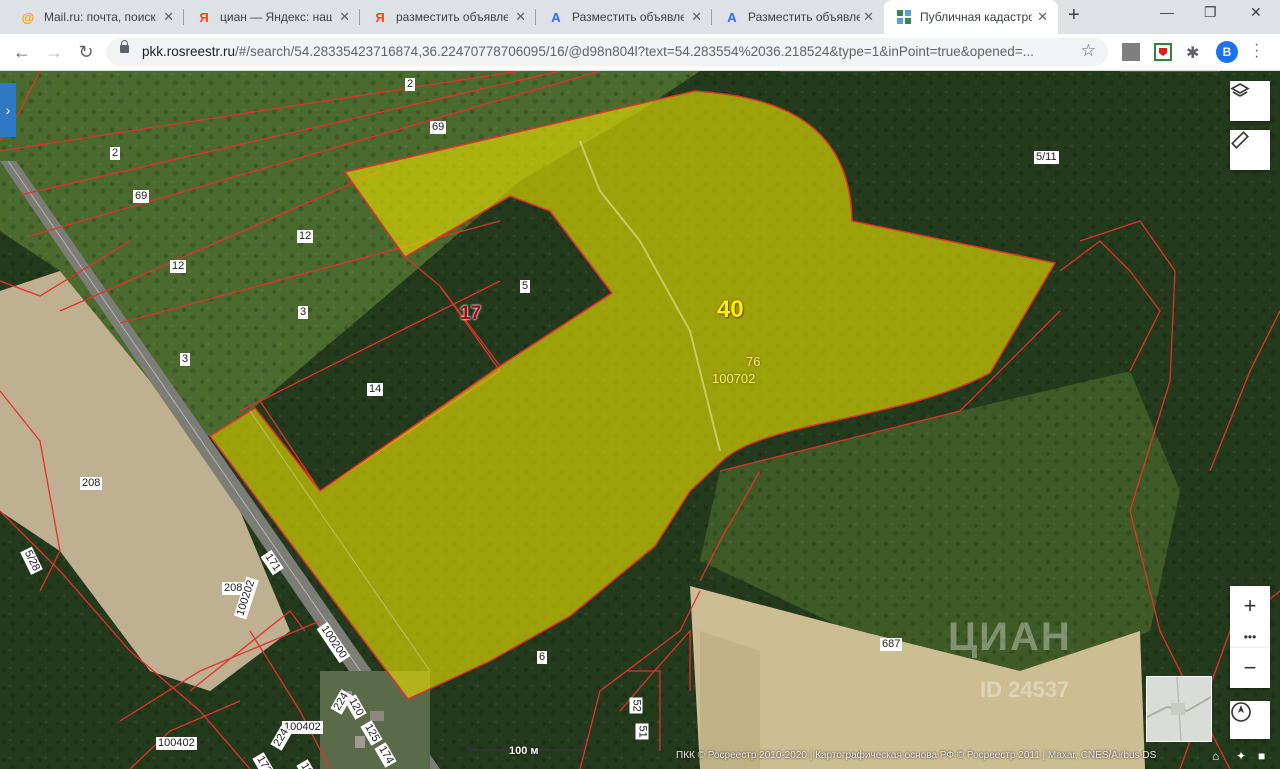  I want to click on location-icon: ✦, so click(1241, 756).